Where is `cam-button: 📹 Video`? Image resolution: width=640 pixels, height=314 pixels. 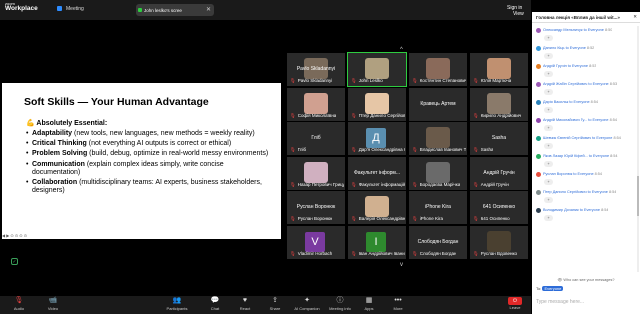 cam-button: 📹 Video is located at coordinates (53, 303).